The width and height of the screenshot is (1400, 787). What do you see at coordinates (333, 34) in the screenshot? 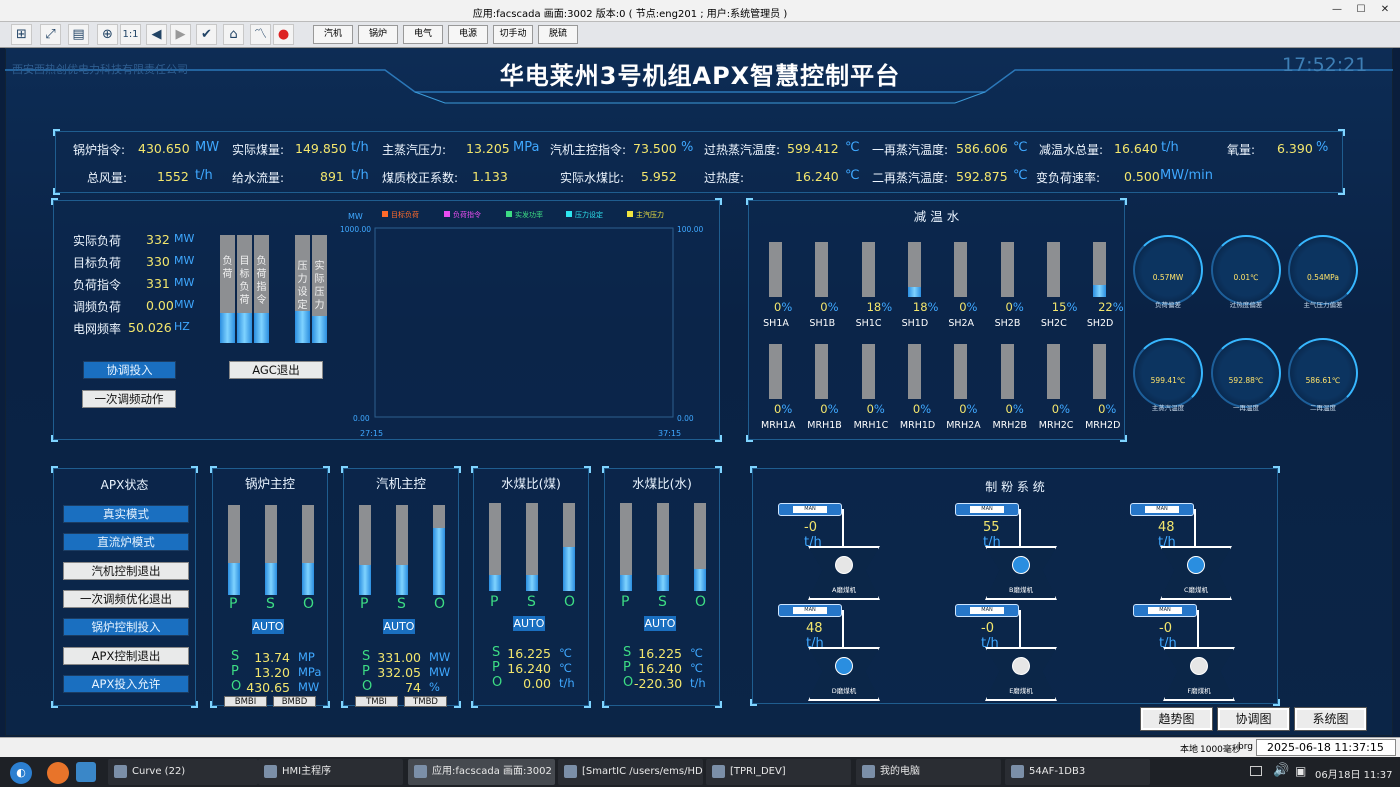
I see `toolbar-button-turbine: 汽机` at bounding box center [333, 34].